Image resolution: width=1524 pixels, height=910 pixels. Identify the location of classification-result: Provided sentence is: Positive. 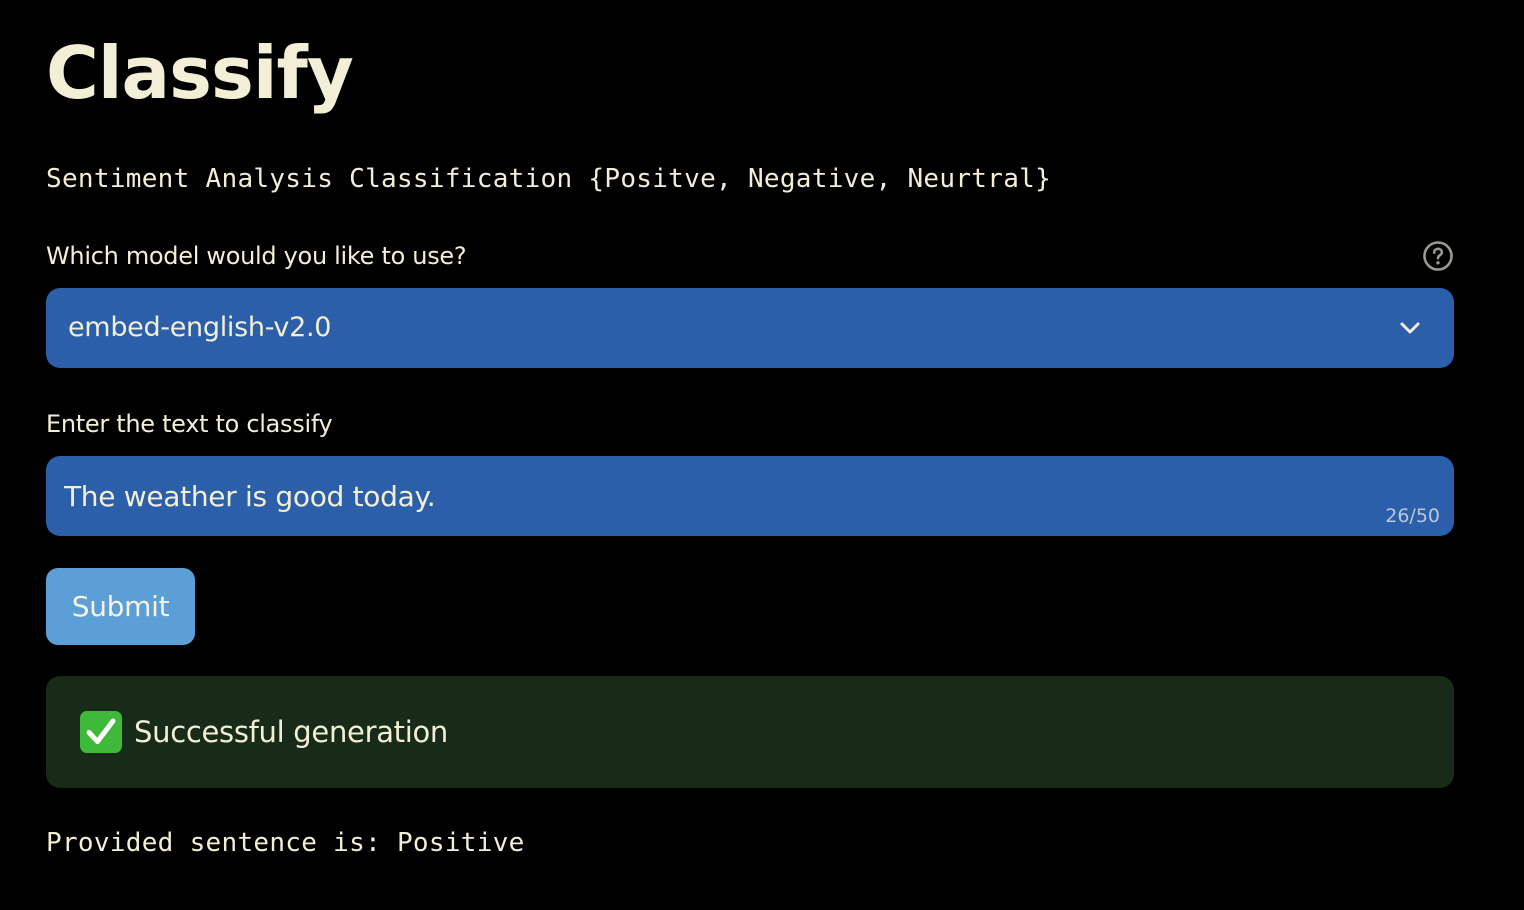
(285, 843).